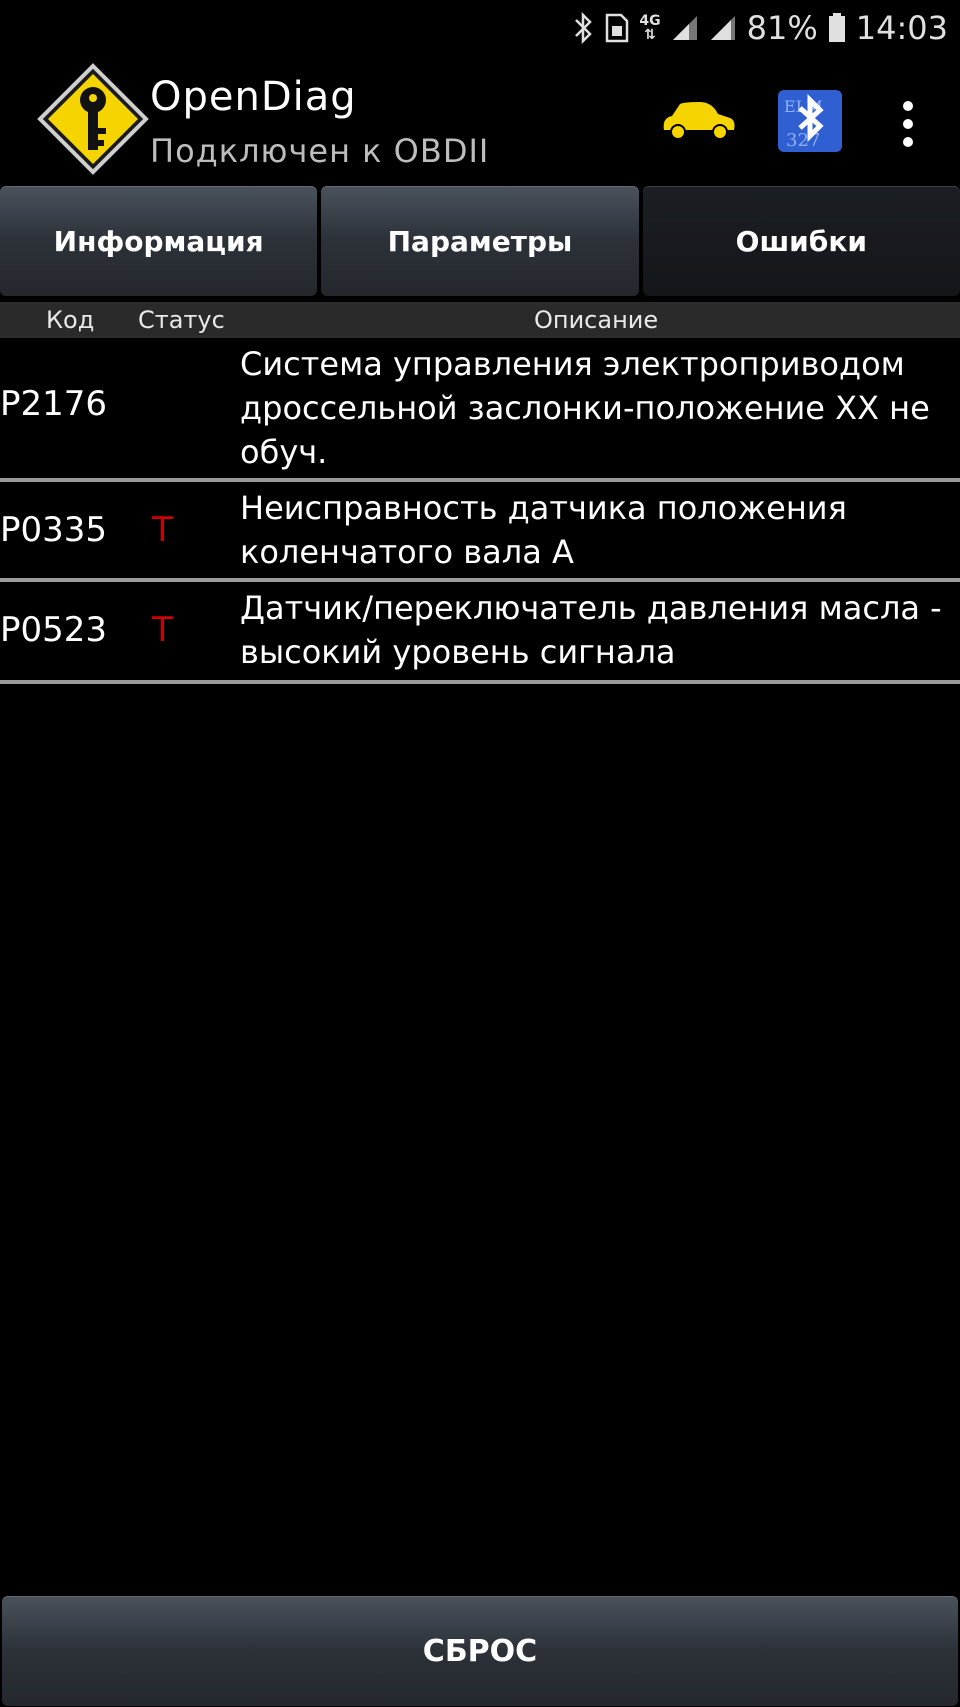 This screenshot has width=960, height=1707. I want to click on error-code: P0523, so click(54, 630).